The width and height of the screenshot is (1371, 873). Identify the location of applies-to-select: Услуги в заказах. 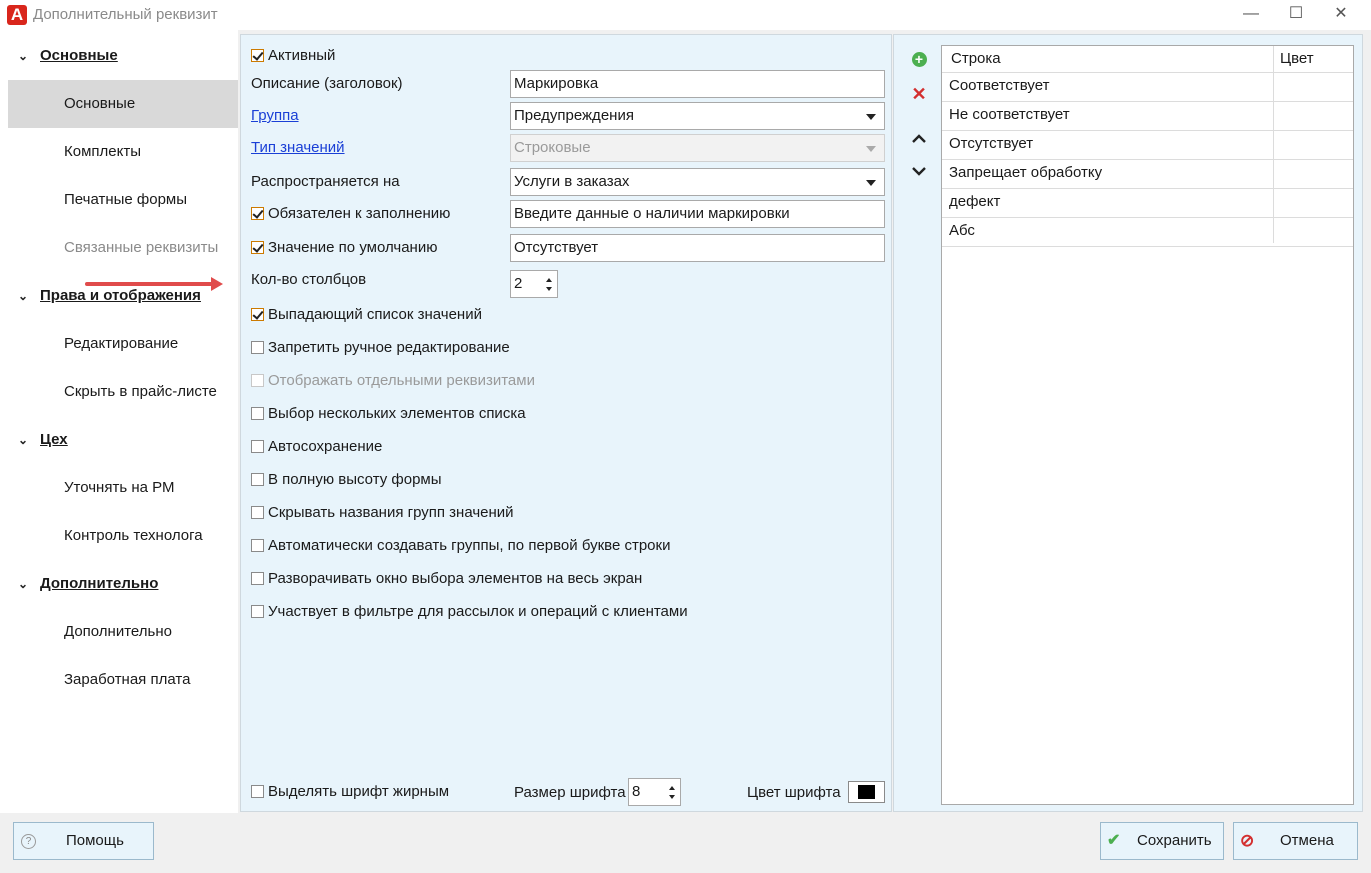
(697, 182).